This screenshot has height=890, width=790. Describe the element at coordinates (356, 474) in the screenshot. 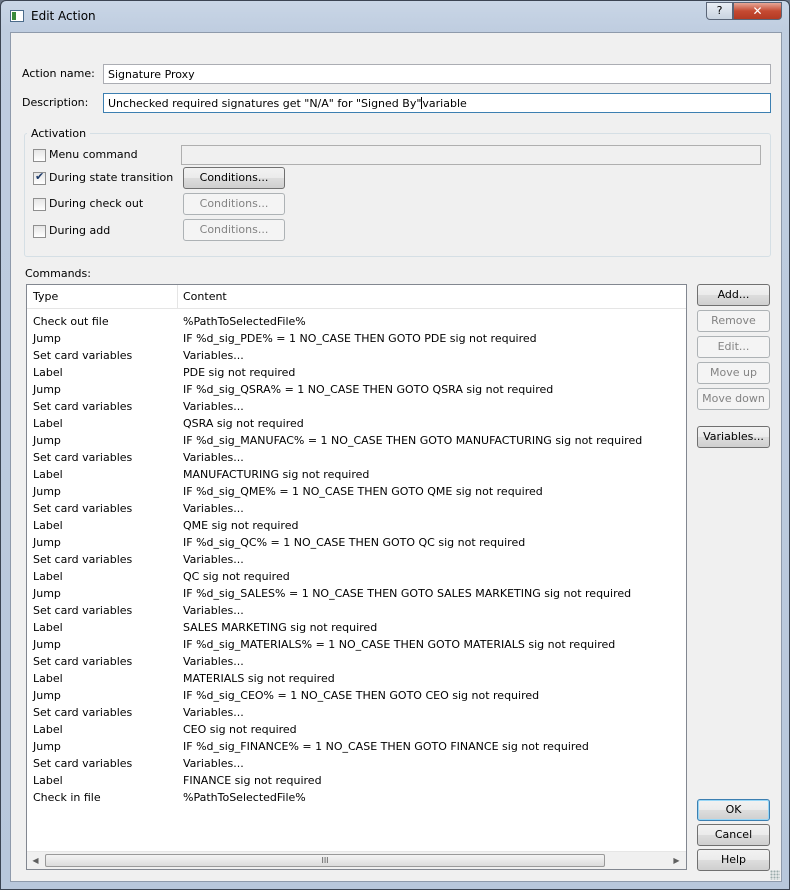

I see `table-row: Label MANUFACTURING sig not required` at that location.